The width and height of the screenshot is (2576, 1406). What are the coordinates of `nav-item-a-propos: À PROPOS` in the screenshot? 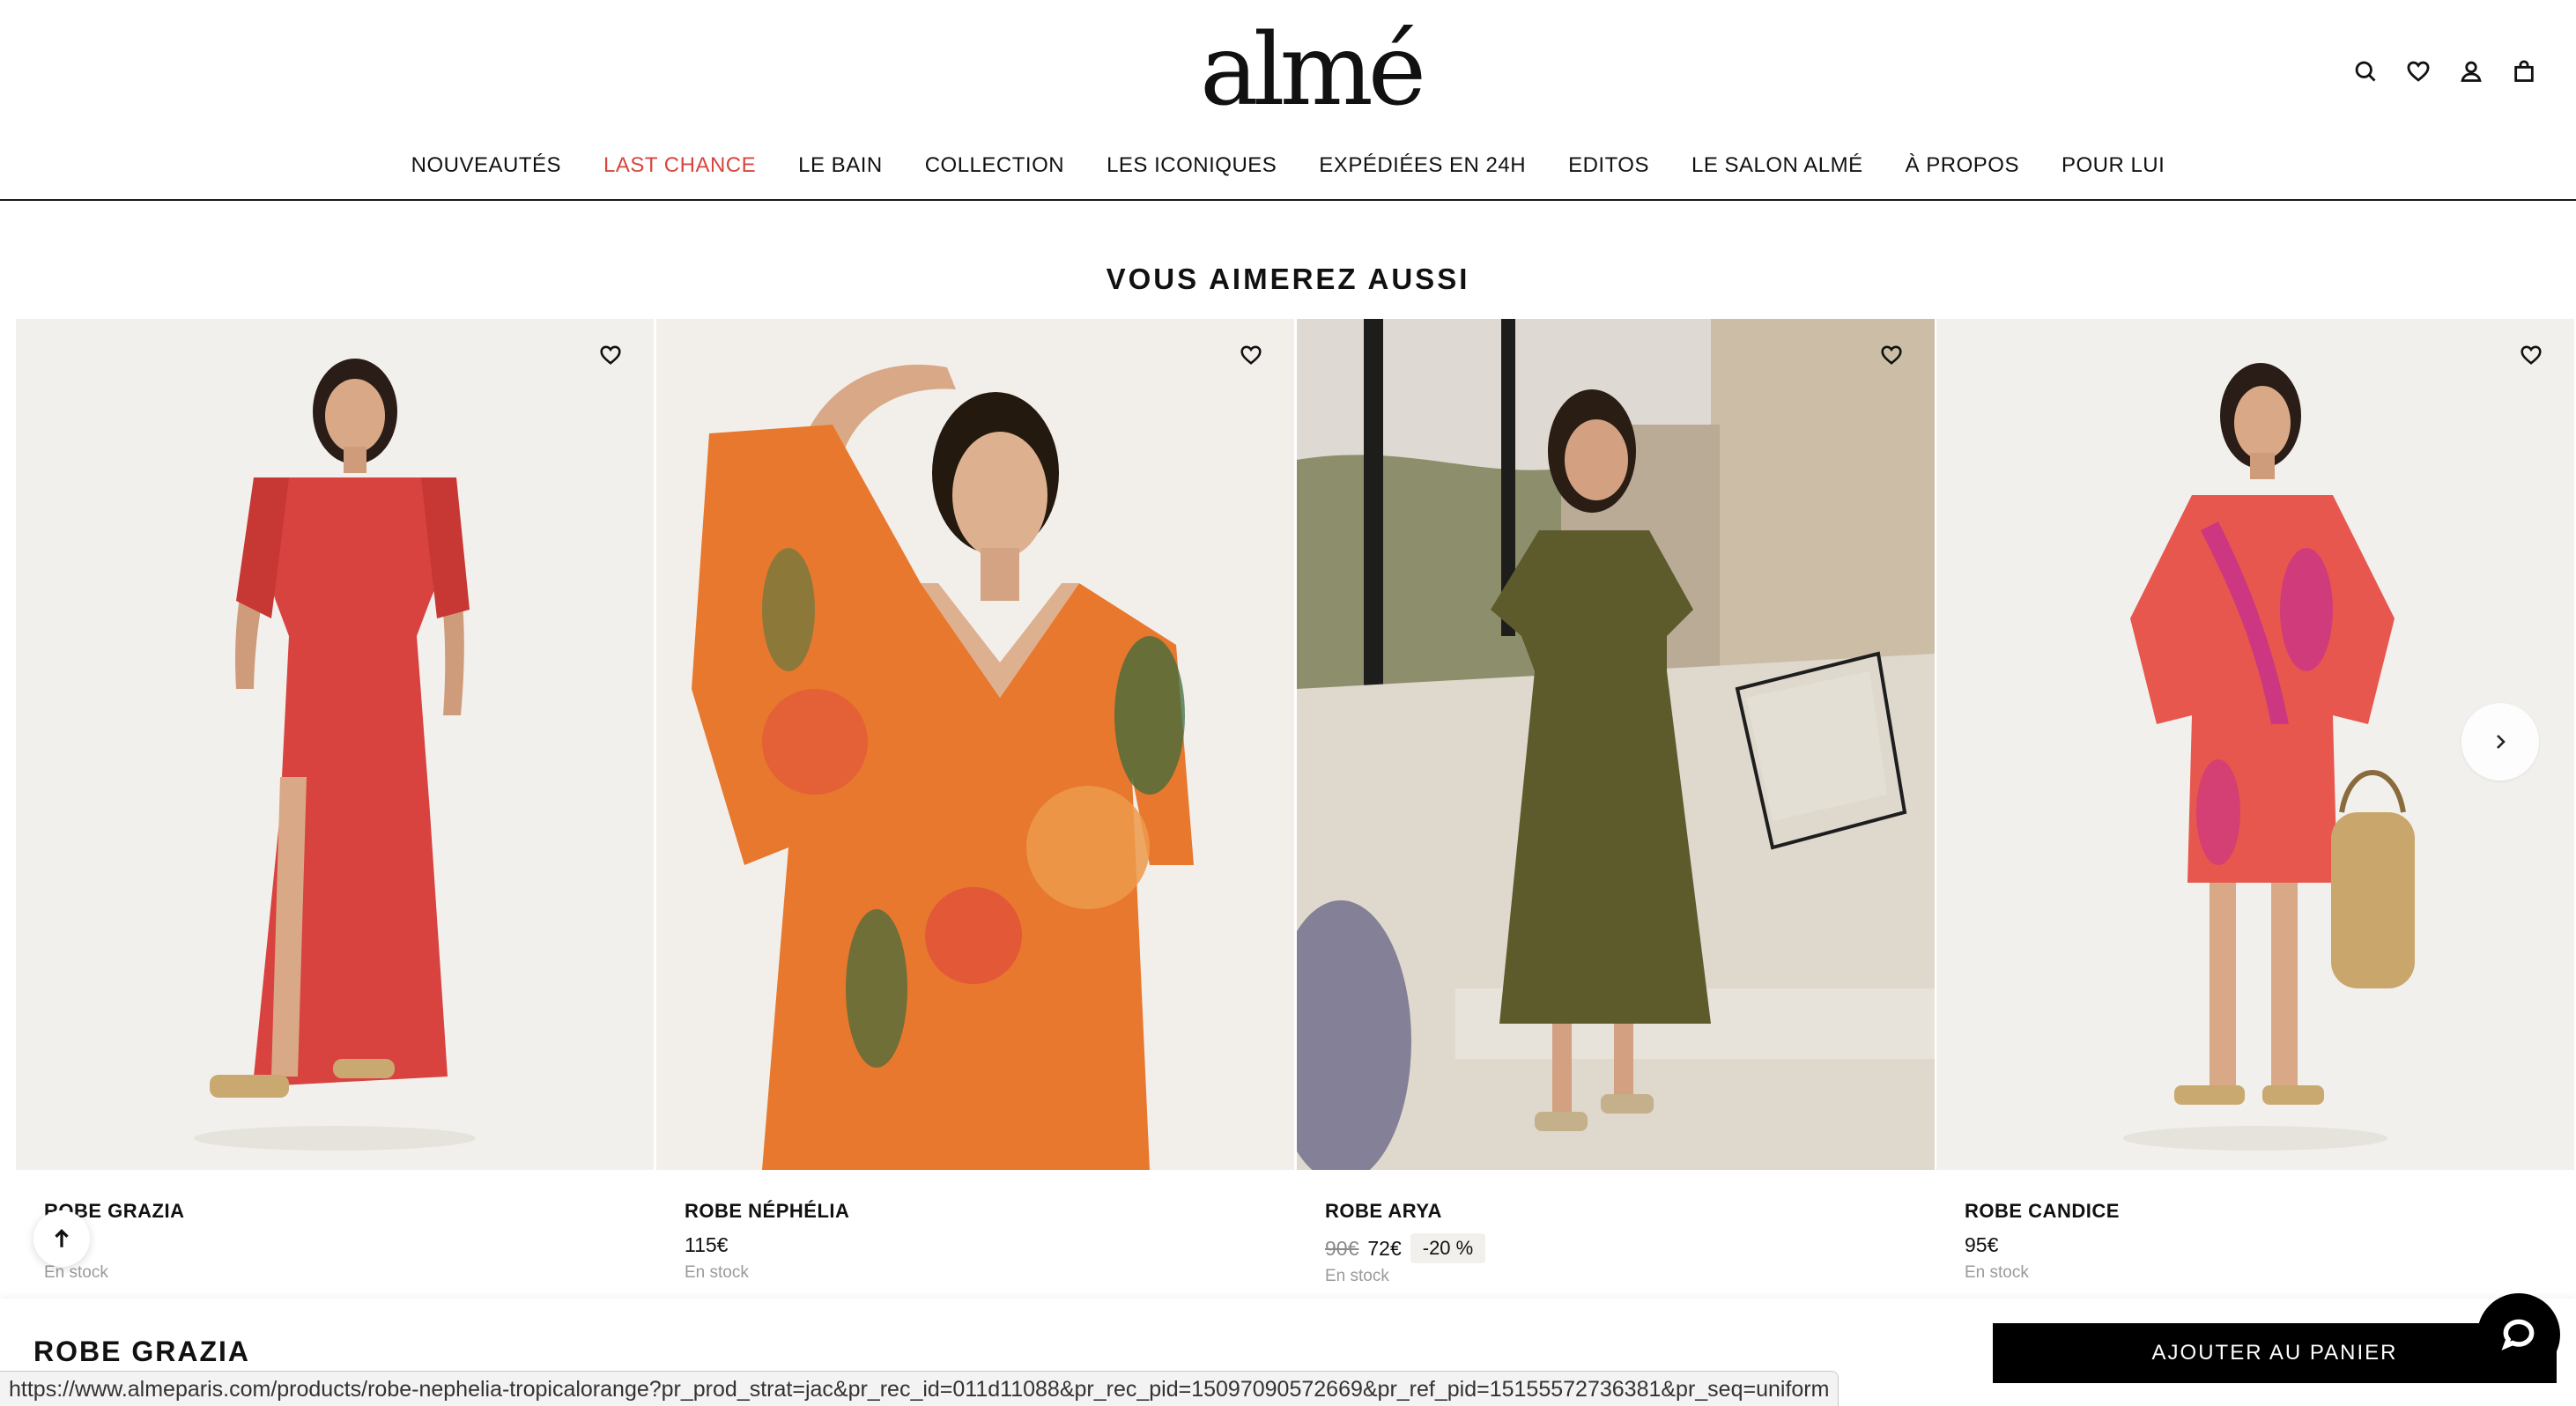 It's located at (1963, 165).